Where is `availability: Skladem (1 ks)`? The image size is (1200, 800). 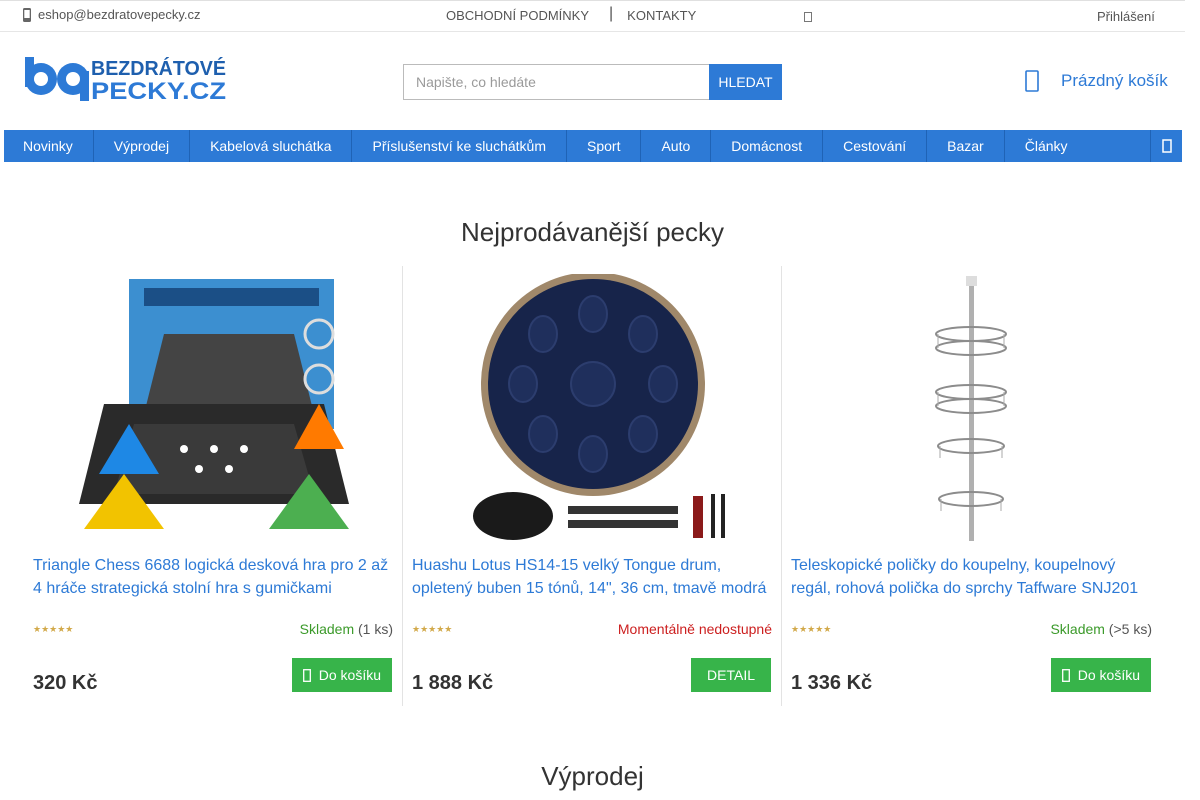
availability: Skladem (1 ks) is located at coordinates (346, 629).